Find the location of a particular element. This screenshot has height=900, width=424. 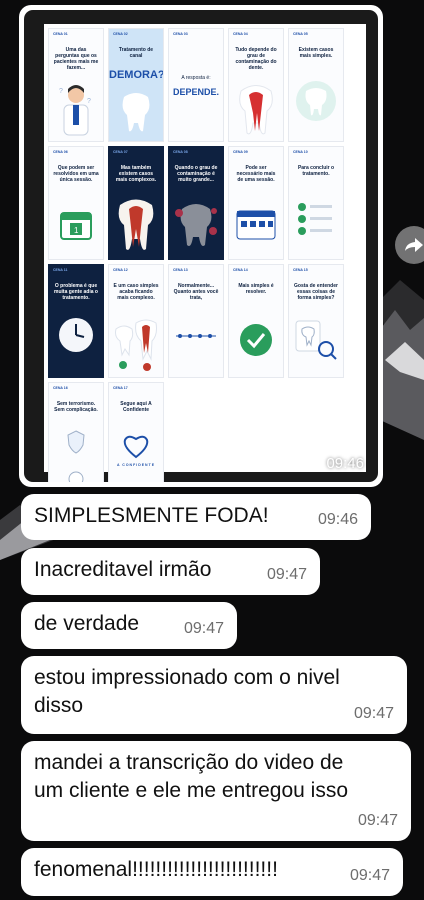

forward-icon is located at coordinates (414, 245).